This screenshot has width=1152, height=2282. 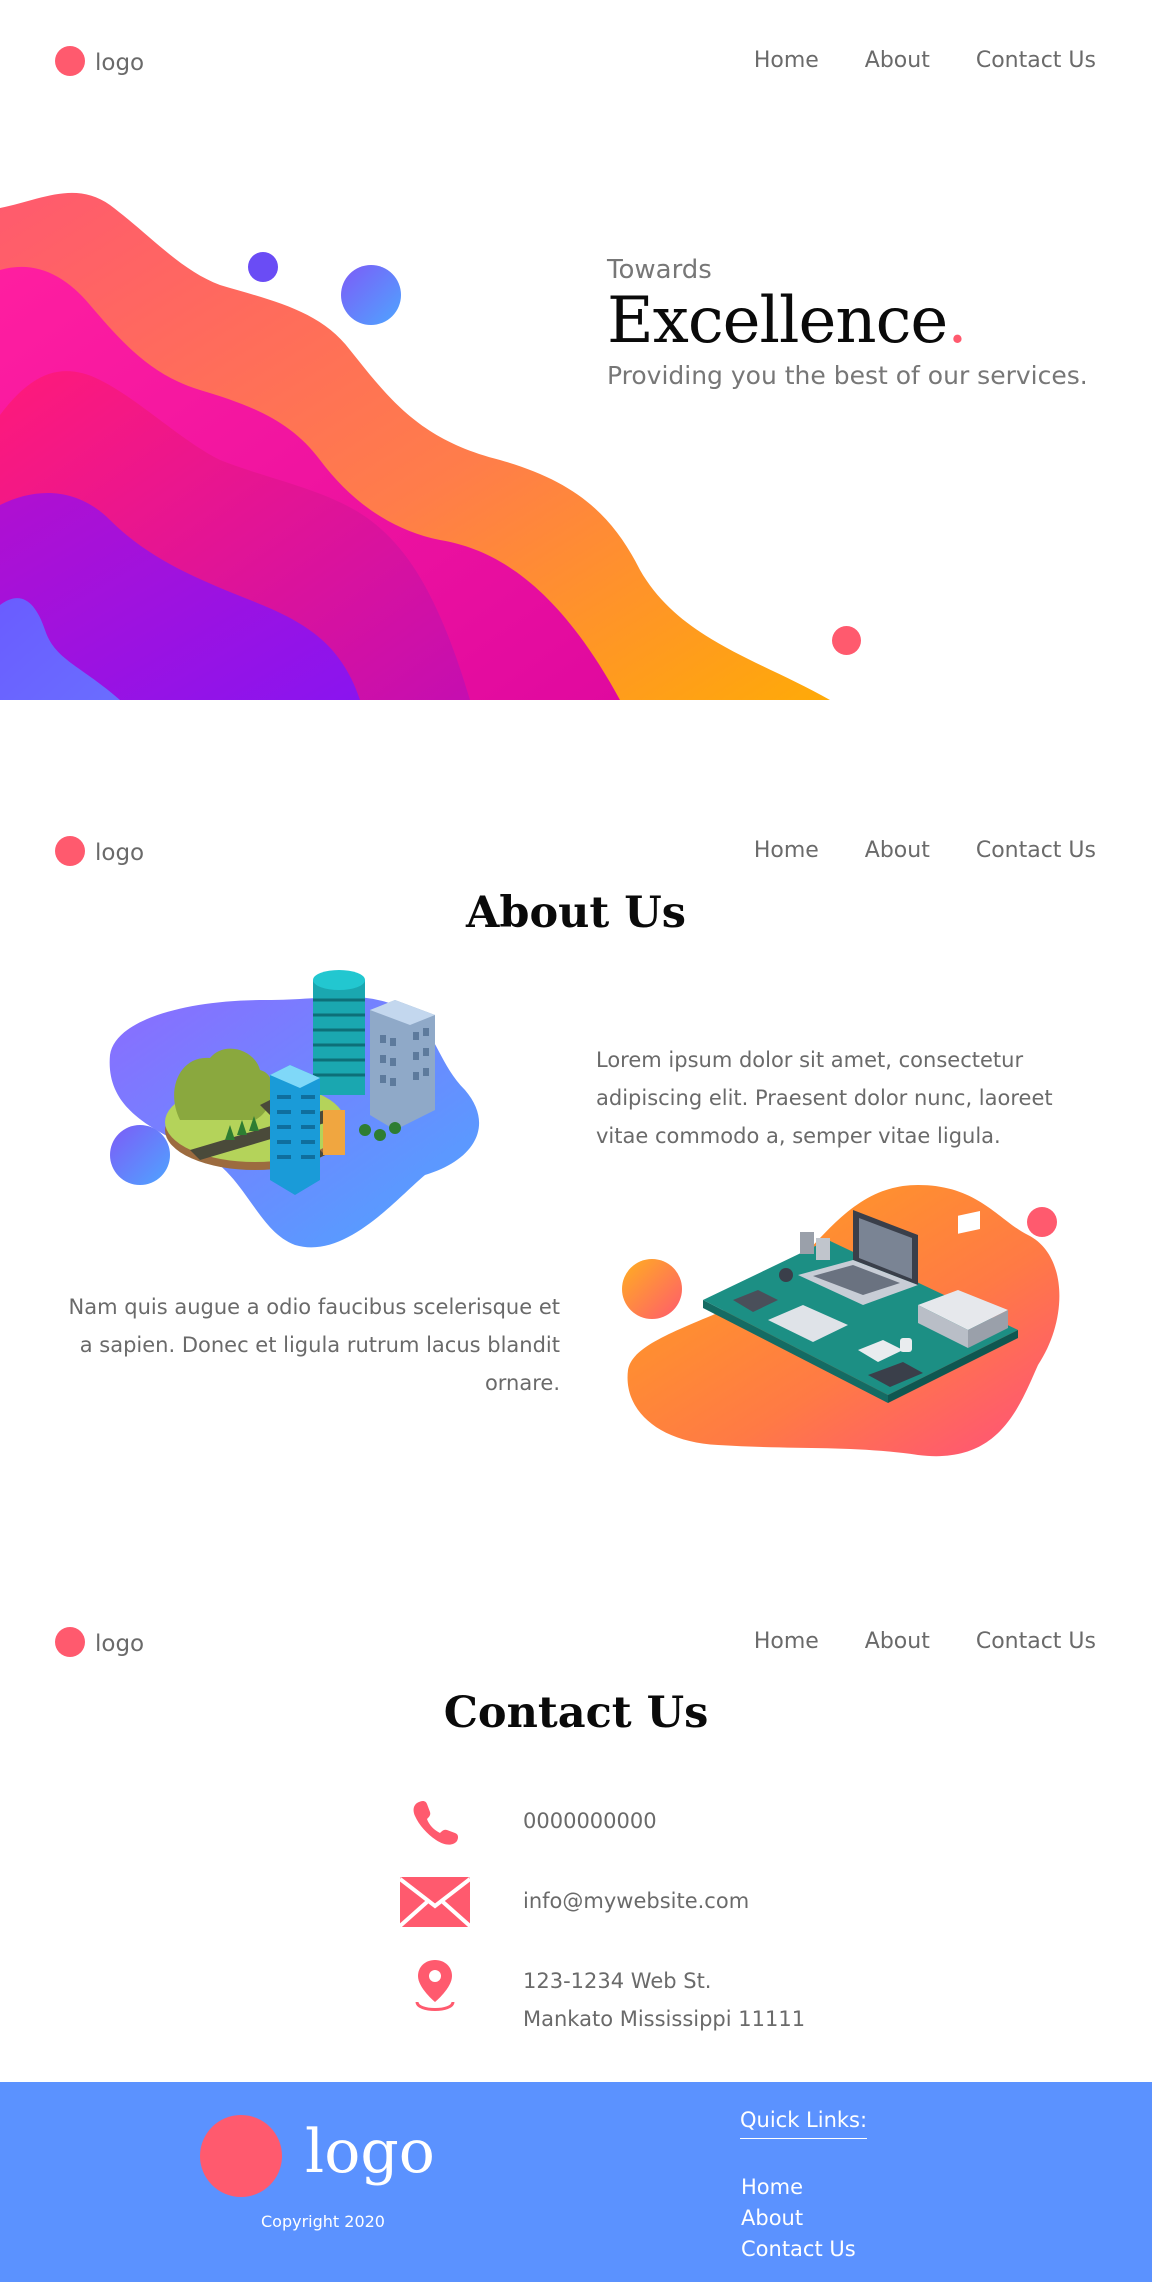 I want to click on contact-phone-row: 0000000000, so click(x=625, y=1822).